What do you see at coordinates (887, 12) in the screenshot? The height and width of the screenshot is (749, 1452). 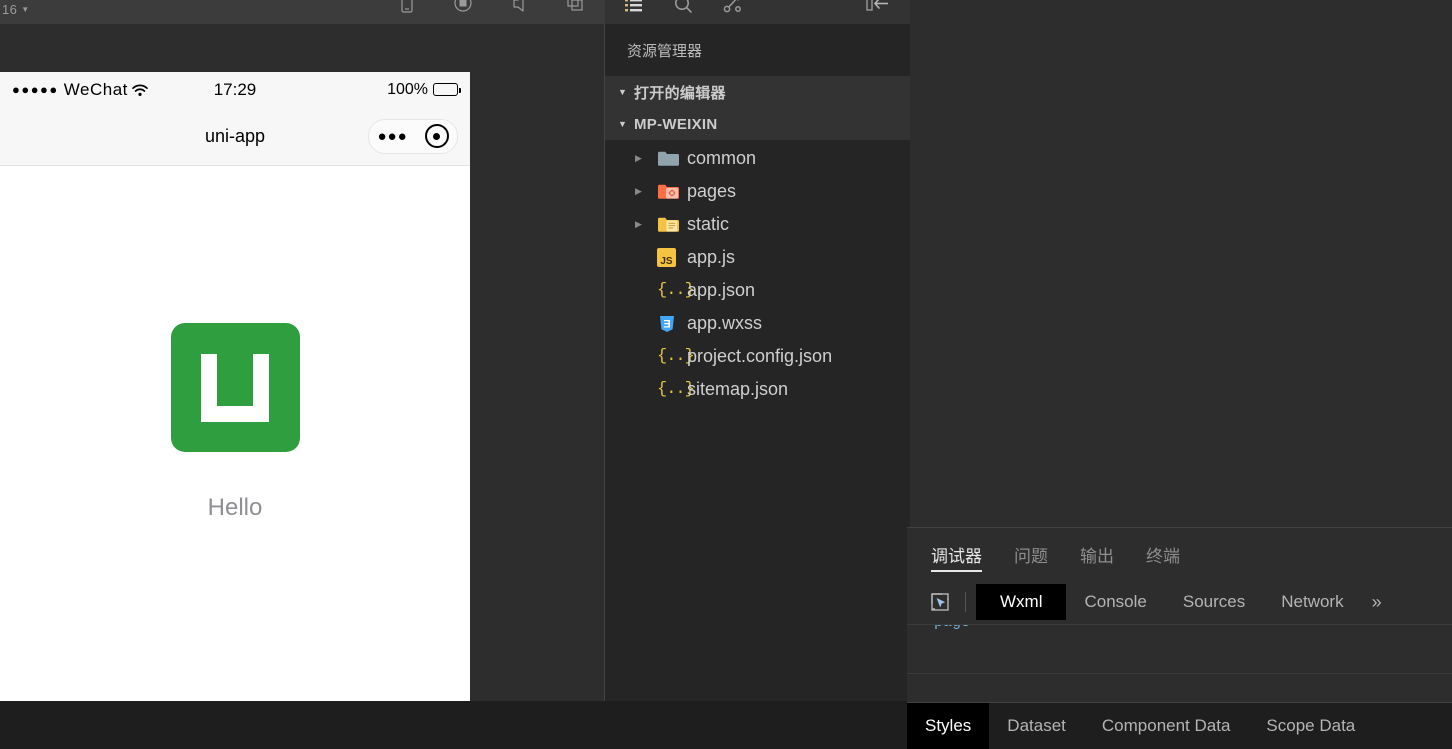 I see `collapse-sidebar-icon` at bounding box center [887, 12].